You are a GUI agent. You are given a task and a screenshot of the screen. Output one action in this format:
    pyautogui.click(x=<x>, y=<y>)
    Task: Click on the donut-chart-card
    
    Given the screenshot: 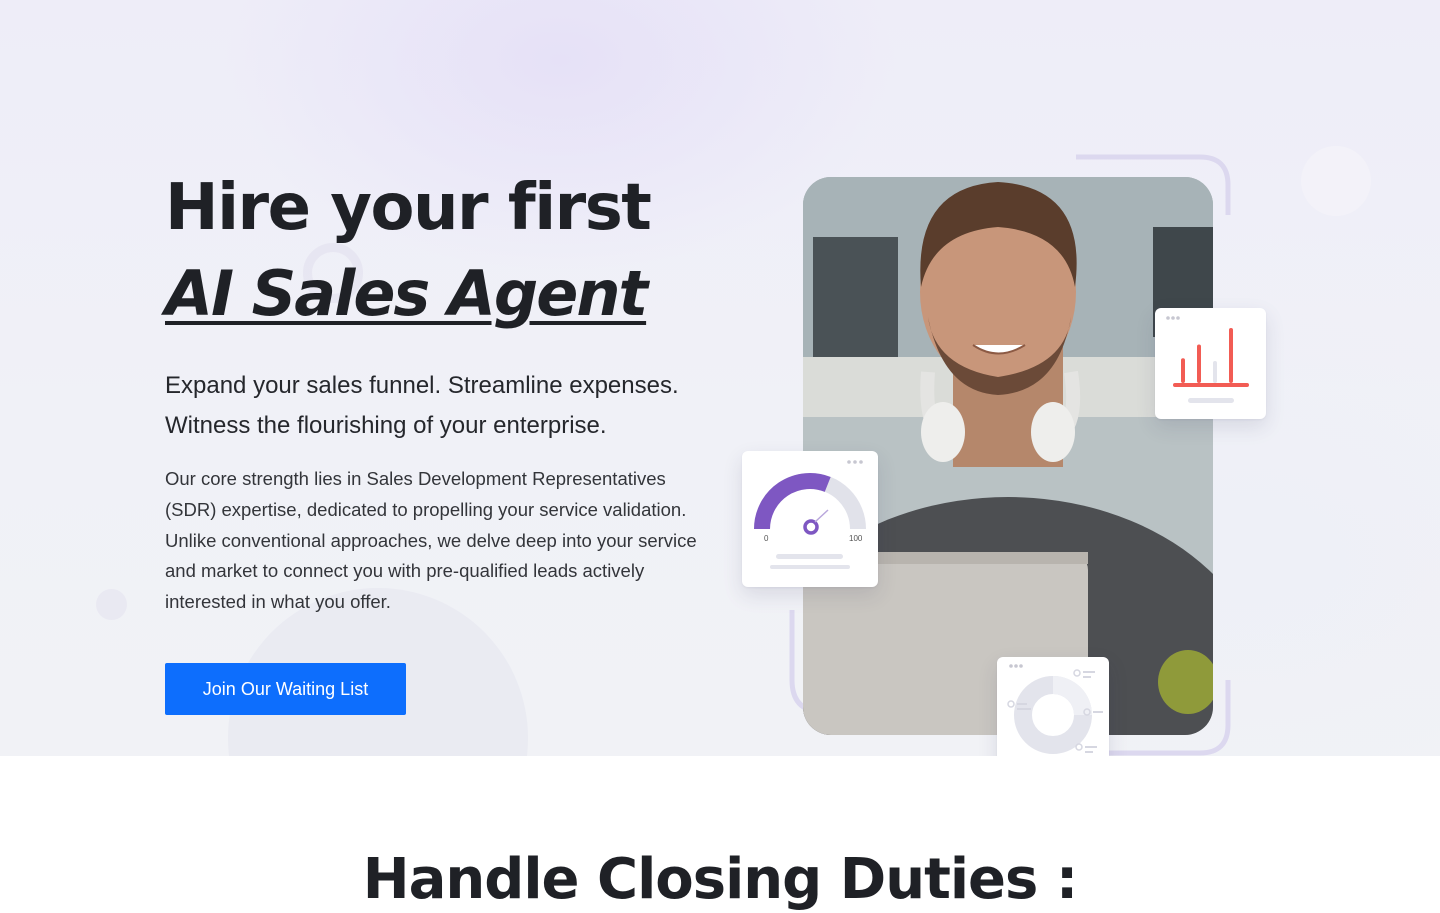 What is the action you would take?
    pyautogui.click(x=1053, y=706)
    